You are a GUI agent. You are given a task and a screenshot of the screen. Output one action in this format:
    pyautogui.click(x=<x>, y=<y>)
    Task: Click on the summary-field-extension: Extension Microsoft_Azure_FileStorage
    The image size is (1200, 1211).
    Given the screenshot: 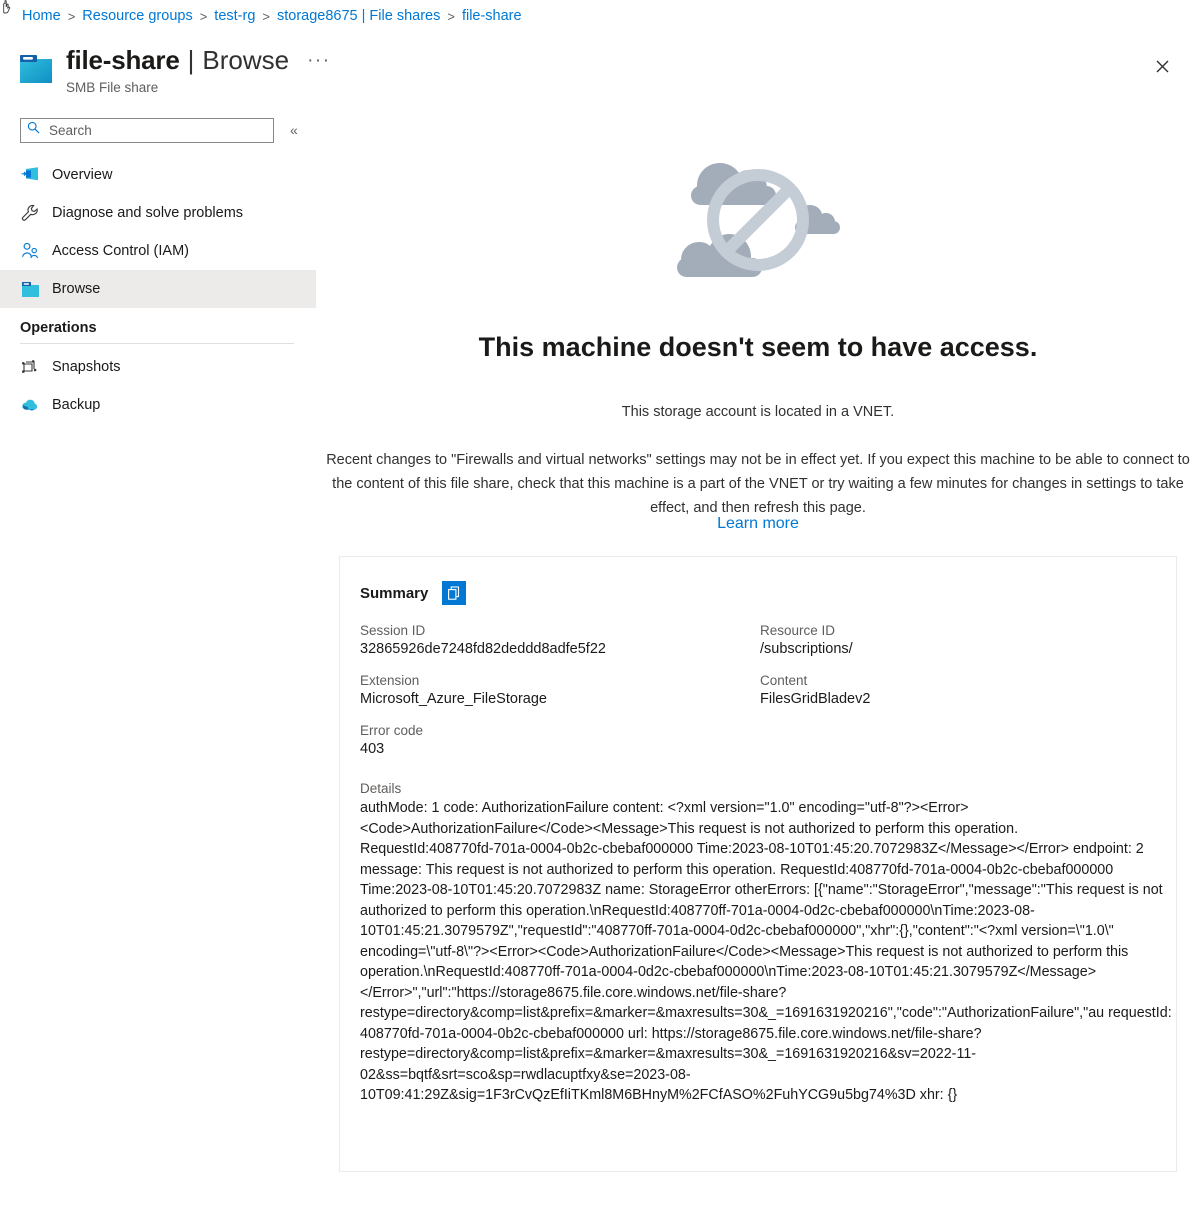 What is the action you would take?
    pyautogui.click(x=560, y=690)
    